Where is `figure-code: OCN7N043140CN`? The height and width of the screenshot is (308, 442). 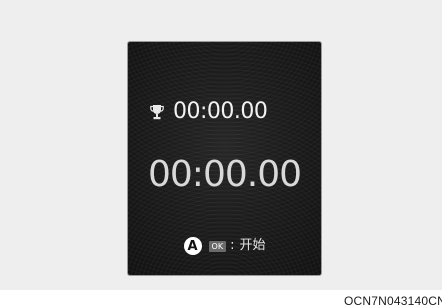 figure-code: OCN7N043140CN is located at coordinates (393, 301).